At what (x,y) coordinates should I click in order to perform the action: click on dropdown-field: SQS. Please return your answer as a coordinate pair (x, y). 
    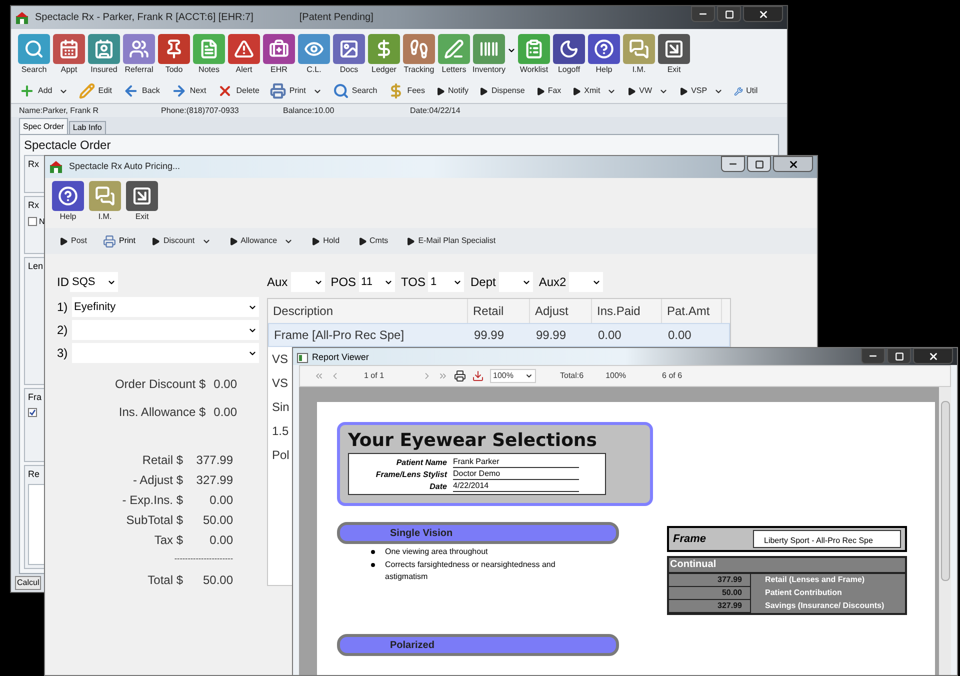
    Looking at the image, I should click on (94, 282).